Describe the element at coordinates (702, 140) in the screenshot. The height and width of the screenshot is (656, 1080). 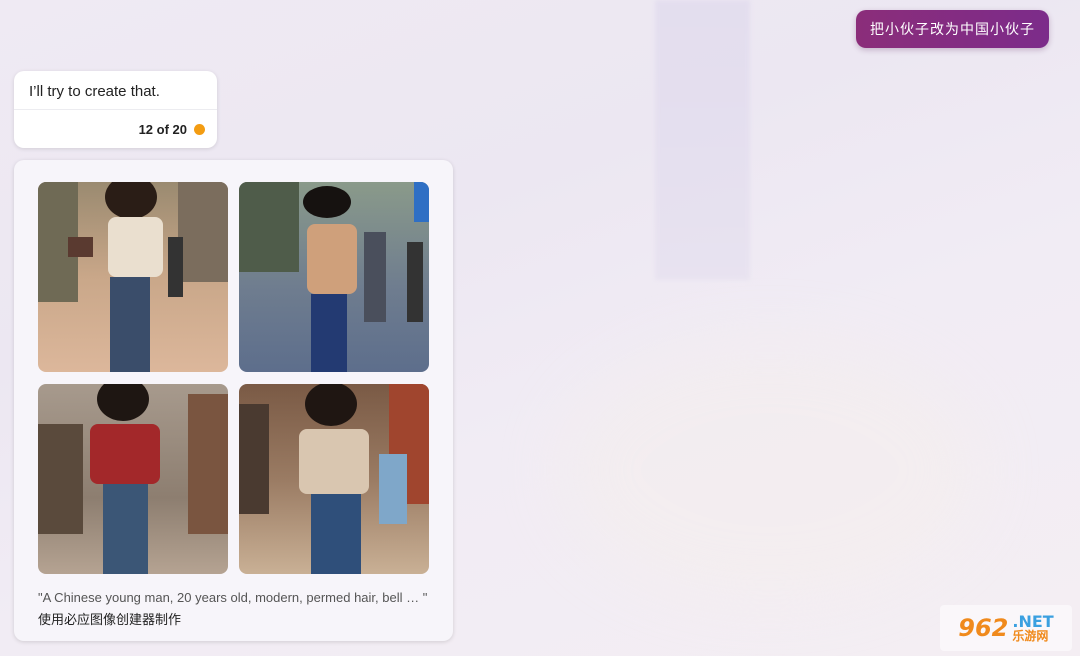
I see `background-building` at that location.